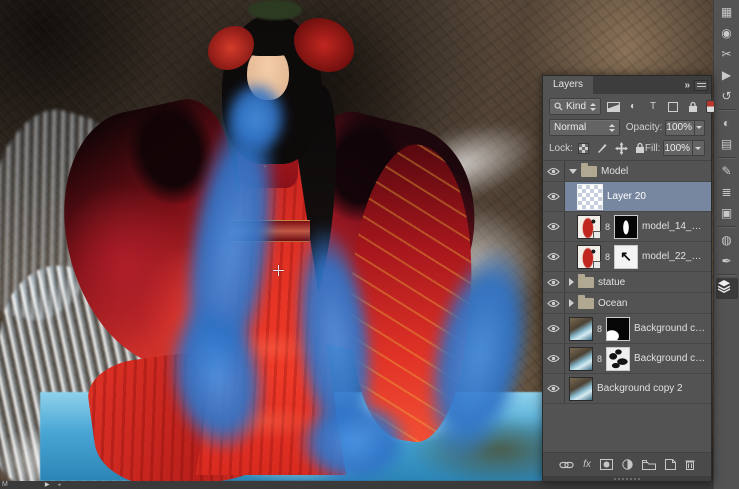  I want to click on tab-layers: Layers, so click(568, 85).